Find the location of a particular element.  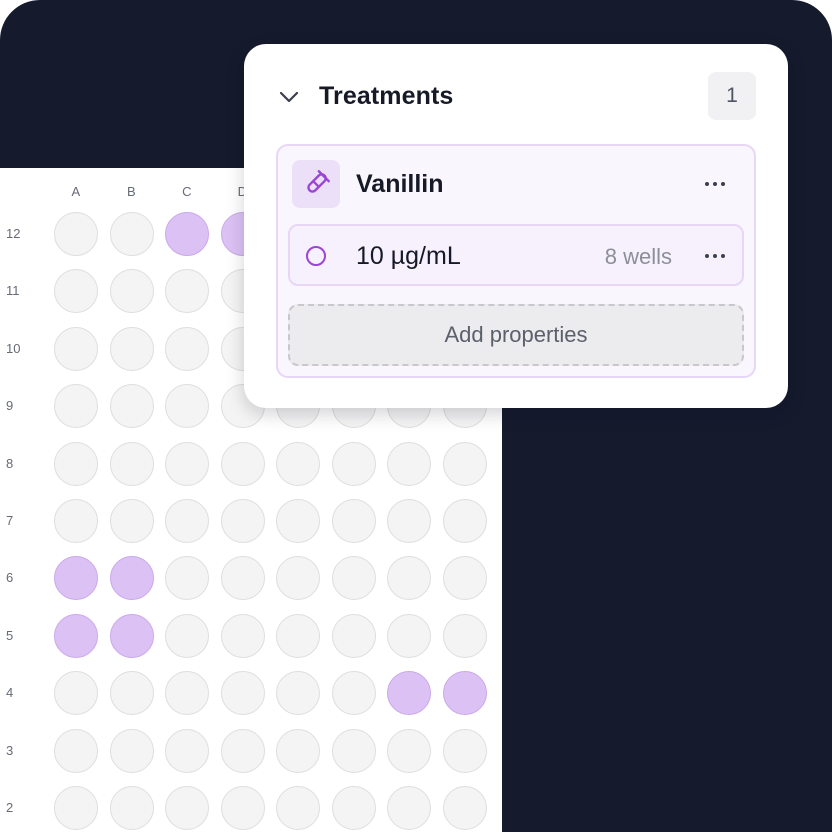

well-f6 is located at coordinates (353, 578).